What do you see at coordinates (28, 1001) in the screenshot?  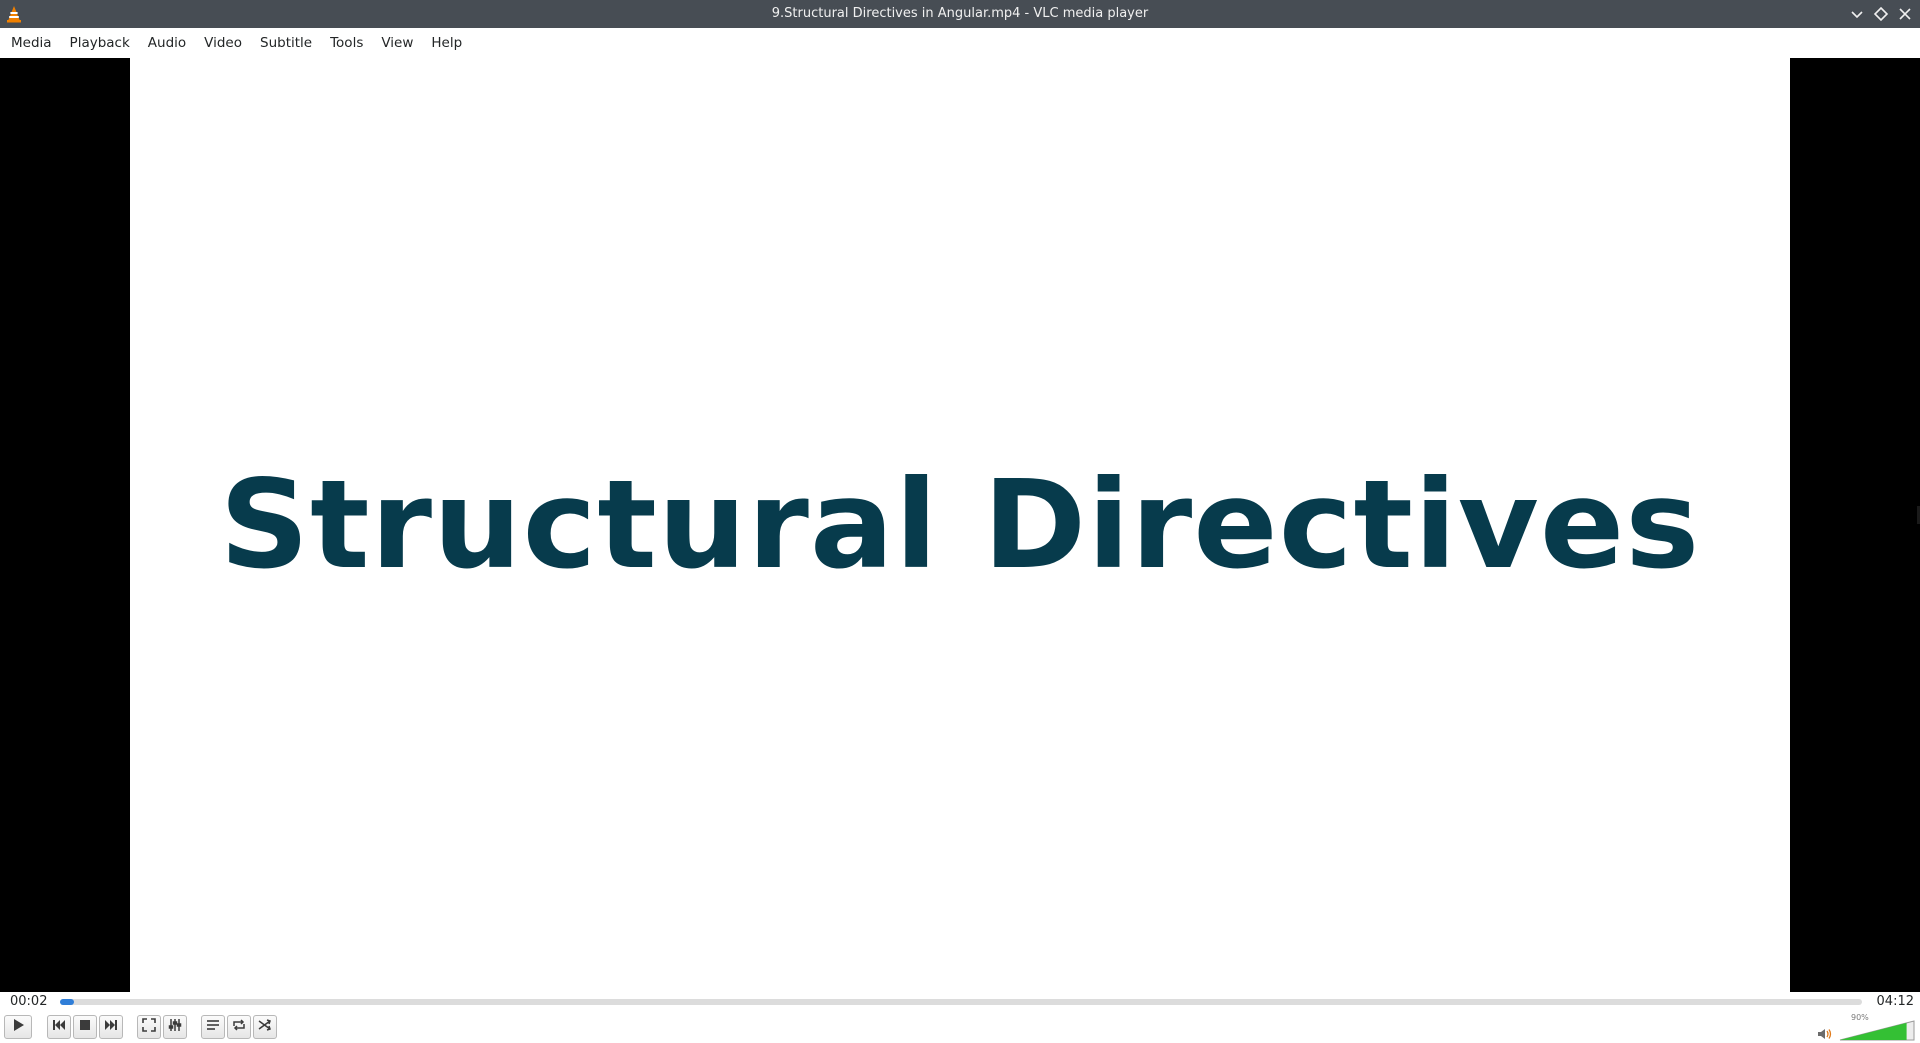 I see `elapsed-time: 00:02` at bounding box center [28, 1001].